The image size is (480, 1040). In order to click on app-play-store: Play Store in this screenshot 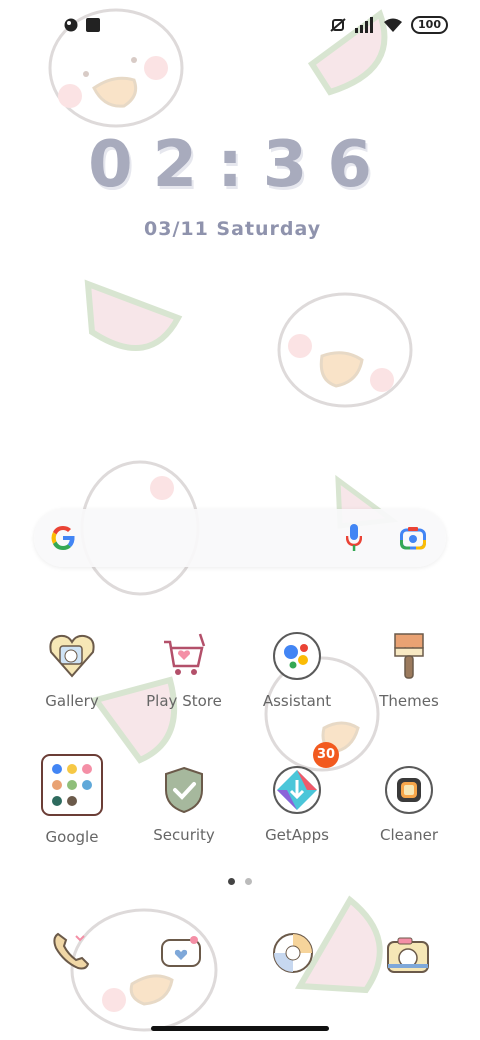, I will do `click(184, 670)`.